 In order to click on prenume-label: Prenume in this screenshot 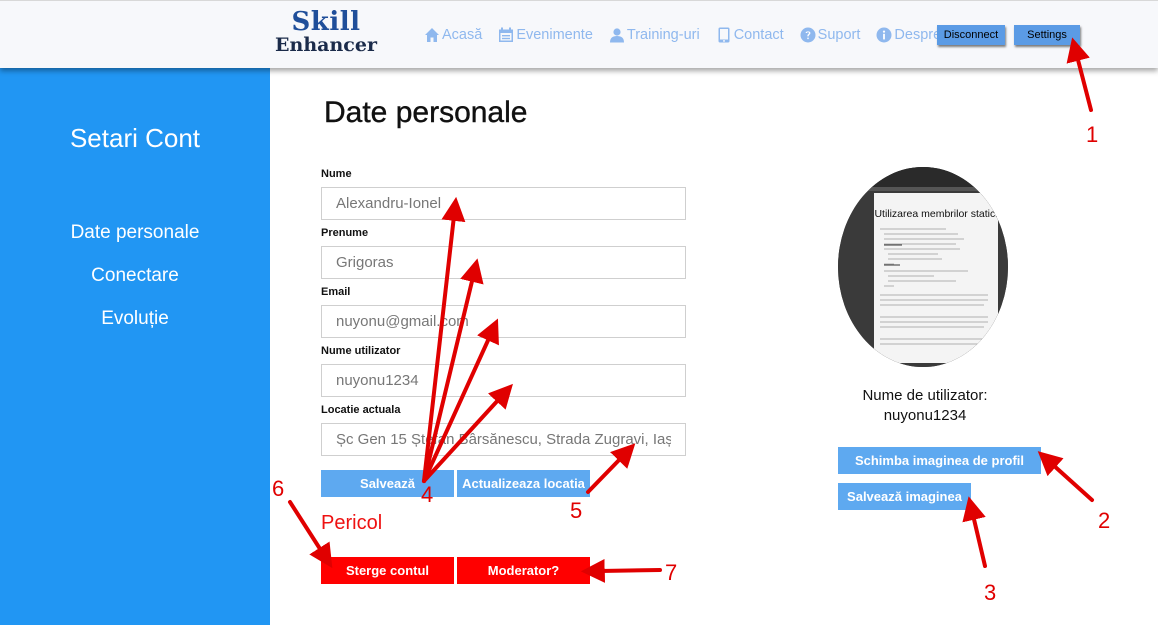, I will do `click(345, 233)`.